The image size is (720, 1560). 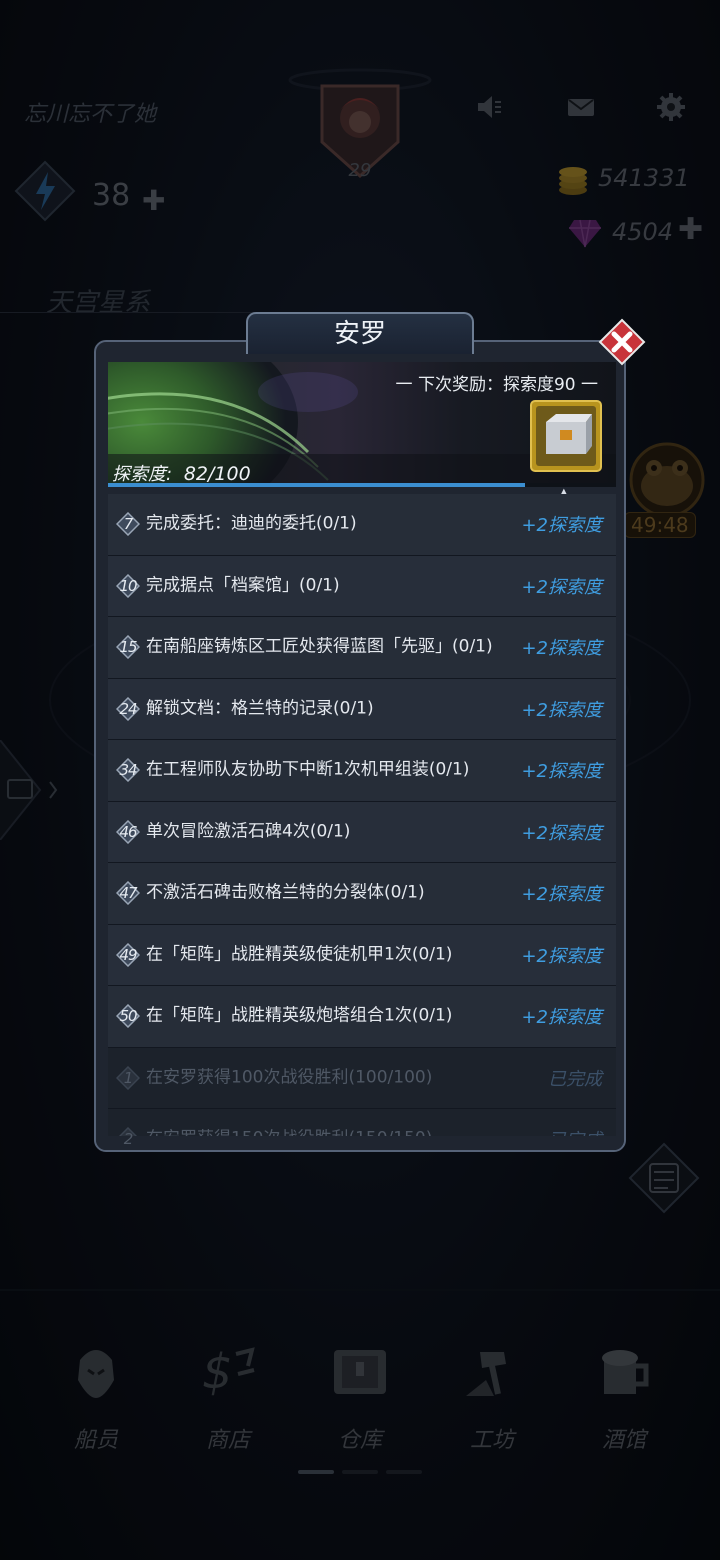 I want to click on task-number: 50, so click(x=128, y=1016).